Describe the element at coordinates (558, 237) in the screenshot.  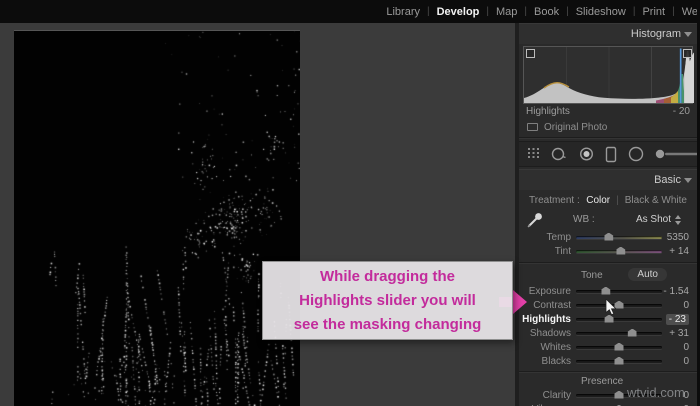
I see `slider-label: Temp` at that location.